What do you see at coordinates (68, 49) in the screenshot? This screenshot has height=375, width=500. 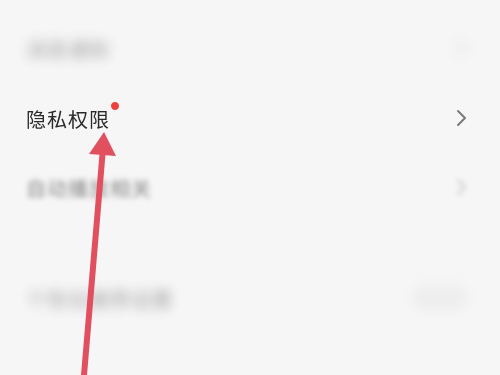 I see `settings-item-label: 消息通知` at bounding box center [68, 49].